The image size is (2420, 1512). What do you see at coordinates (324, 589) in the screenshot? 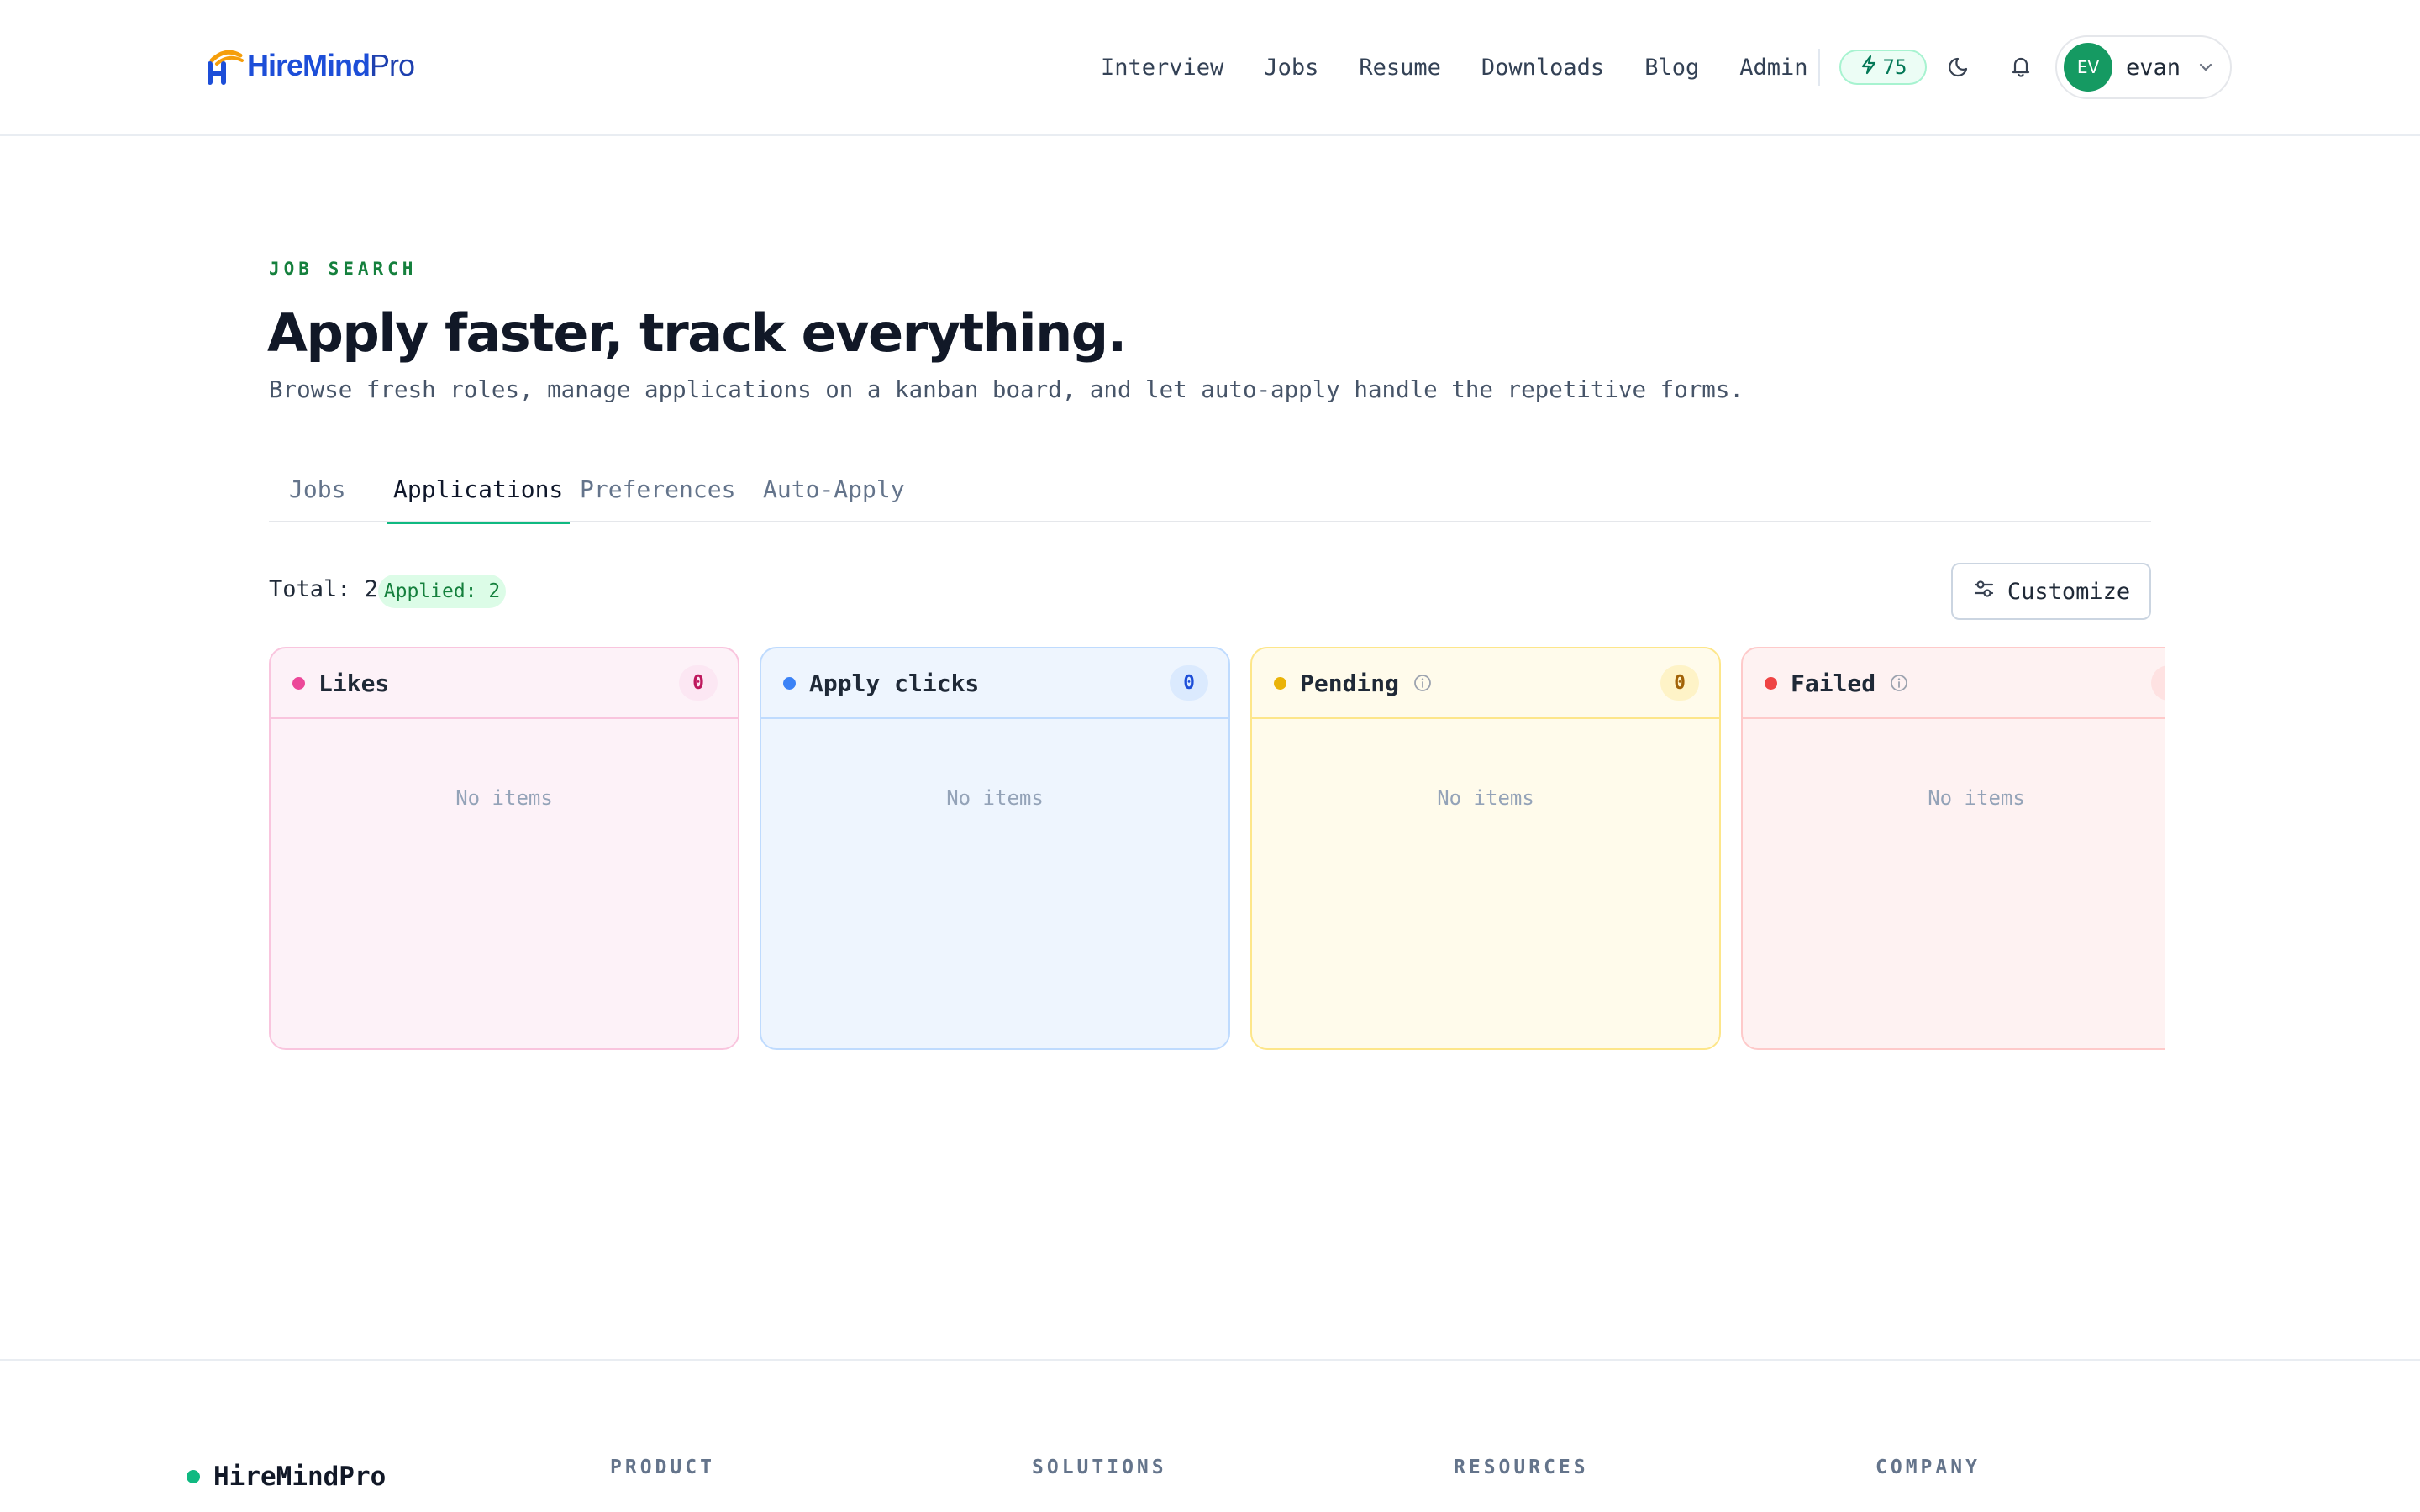
I see `total-count: Total: 2` at bounding box center [324, 589].